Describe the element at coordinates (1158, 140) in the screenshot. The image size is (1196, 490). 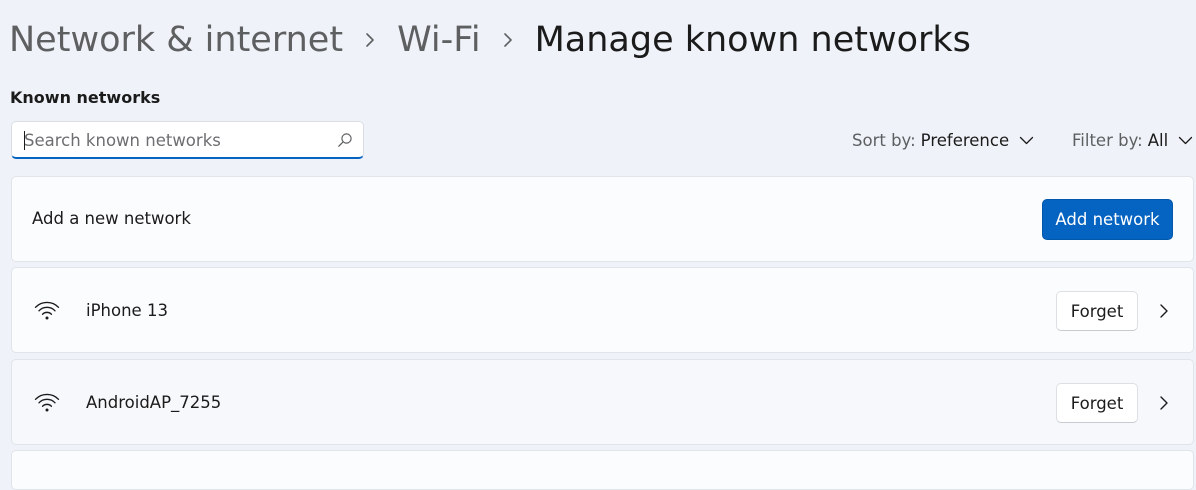
I see `filter-value: All` at that location.